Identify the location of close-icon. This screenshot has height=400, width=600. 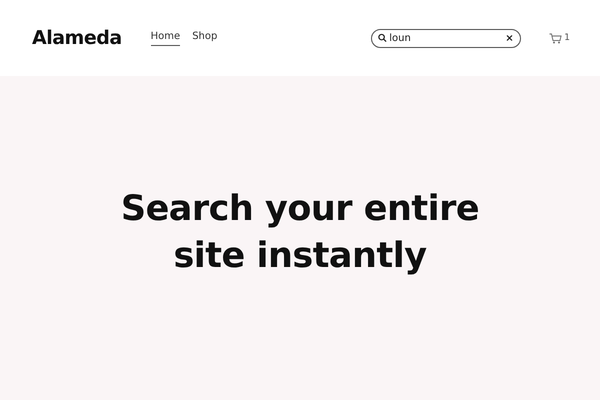
(510, 38).